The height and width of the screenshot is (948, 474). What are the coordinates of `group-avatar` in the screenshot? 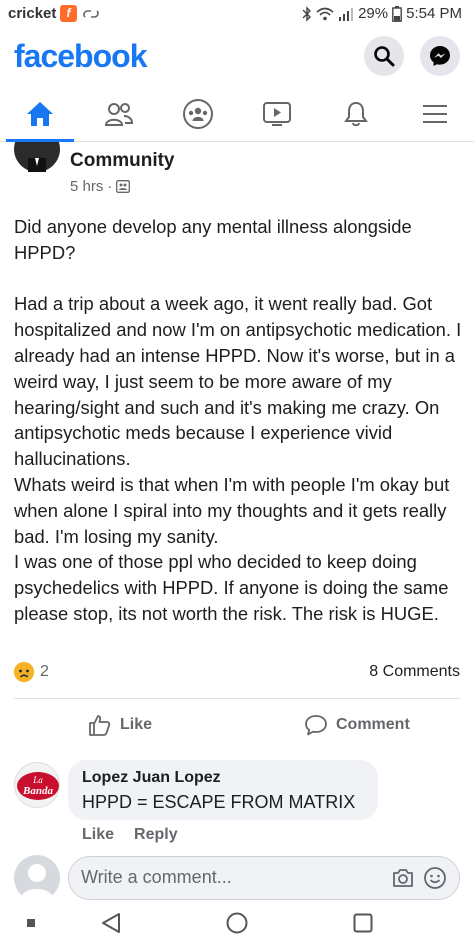 It's located at (37, 157).